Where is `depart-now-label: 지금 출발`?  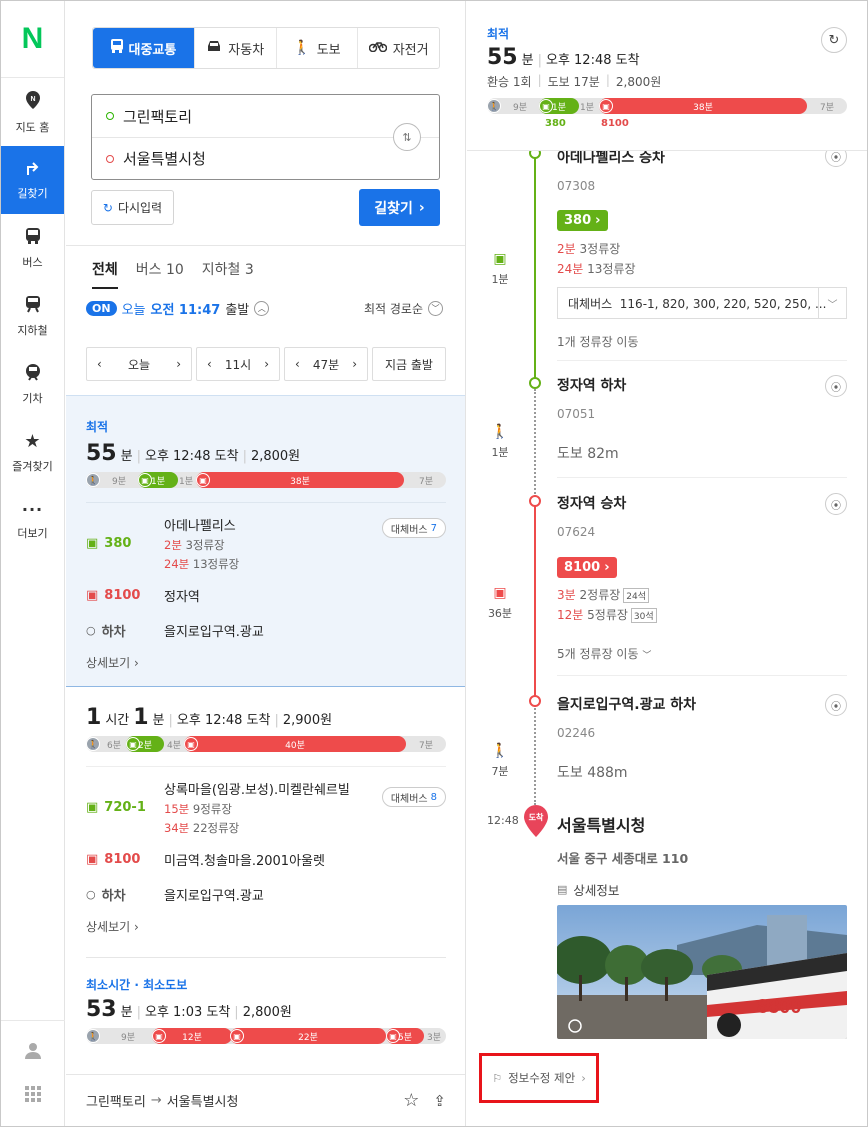
depart-now-label: 지금 출발 is located at coordinates (409, 364).